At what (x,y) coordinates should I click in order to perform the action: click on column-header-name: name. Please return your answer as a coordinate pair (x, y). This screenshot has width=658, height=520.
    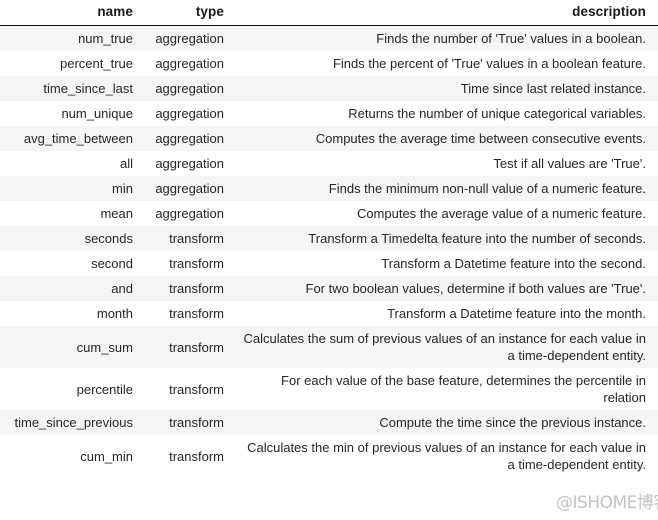
    Looking at the image, I should click on (72, 15).